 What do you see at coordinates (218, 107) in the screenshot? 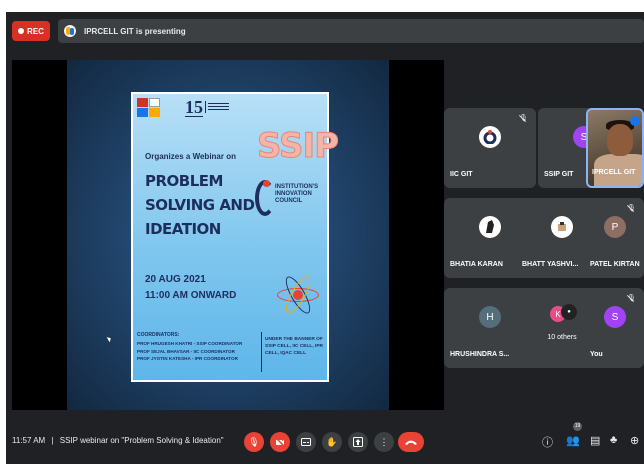
I see `anniversary-lines` at bounding box center [218, 107].